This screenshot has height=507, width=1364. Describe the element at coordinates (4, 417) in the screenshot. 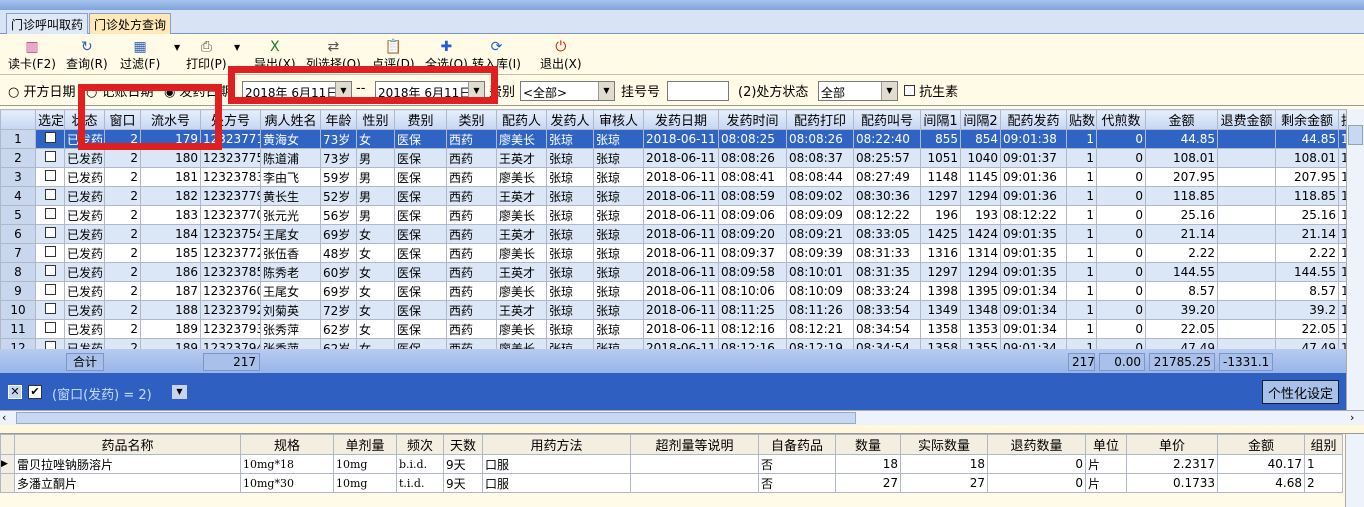

I see `chevron-left-icon: ‹` at that location.